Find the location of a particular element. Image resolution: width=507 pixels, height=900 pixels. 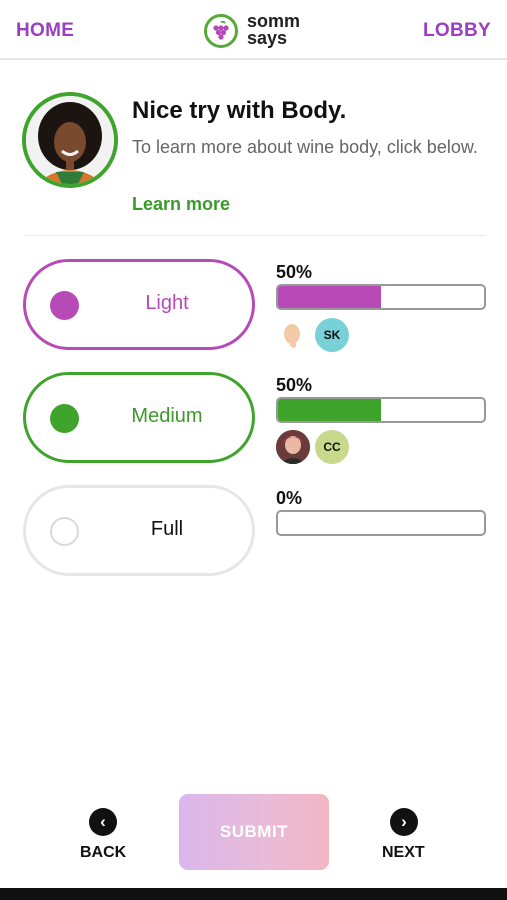

voter-photo-avatar is located at coordinates (293, 447).